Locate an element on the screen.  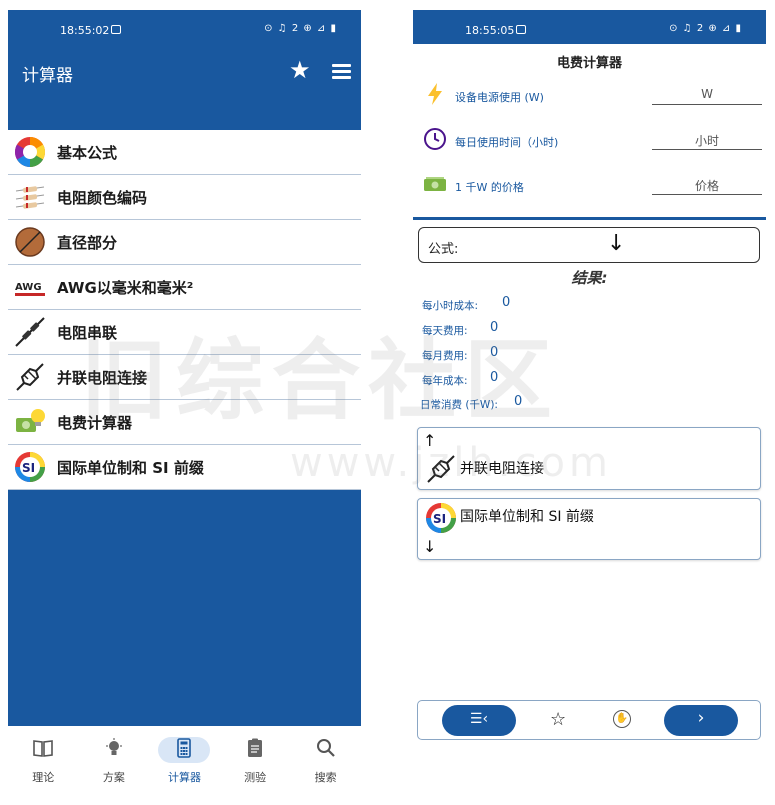
card-label: 国际单位制和 SI 前缀 is located at coordinates (527, 517).